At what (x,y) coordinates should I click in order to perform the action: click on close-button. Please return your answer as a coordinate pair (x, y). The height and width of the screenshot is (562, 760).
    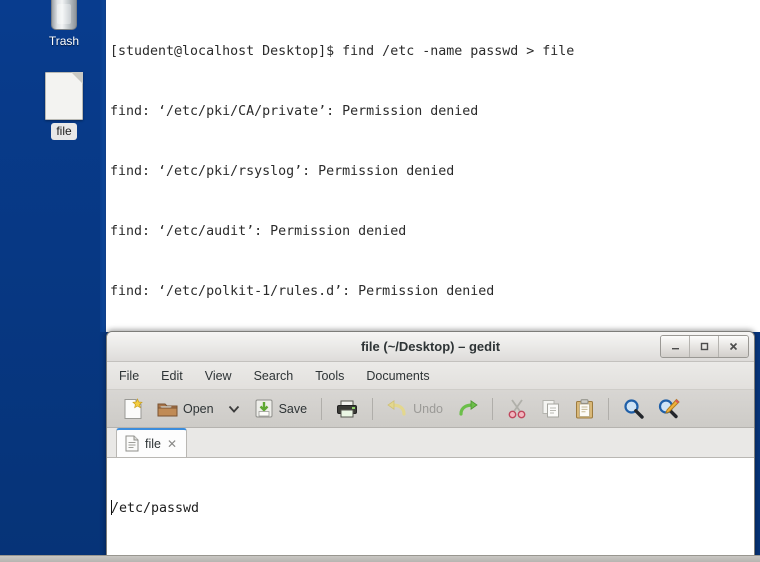
    Looking at the image, I should click on (733, 346).